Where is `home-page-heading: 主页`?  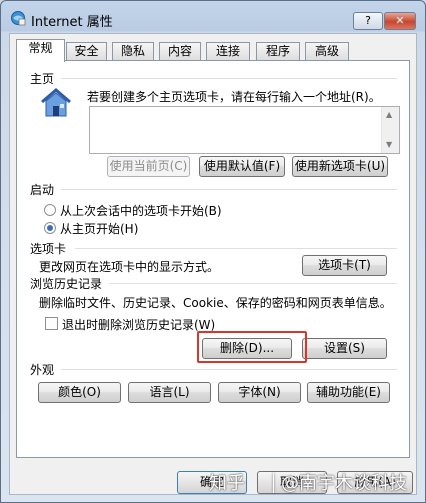 home-page-heading: 主页 is located at coordinates (42, 79).